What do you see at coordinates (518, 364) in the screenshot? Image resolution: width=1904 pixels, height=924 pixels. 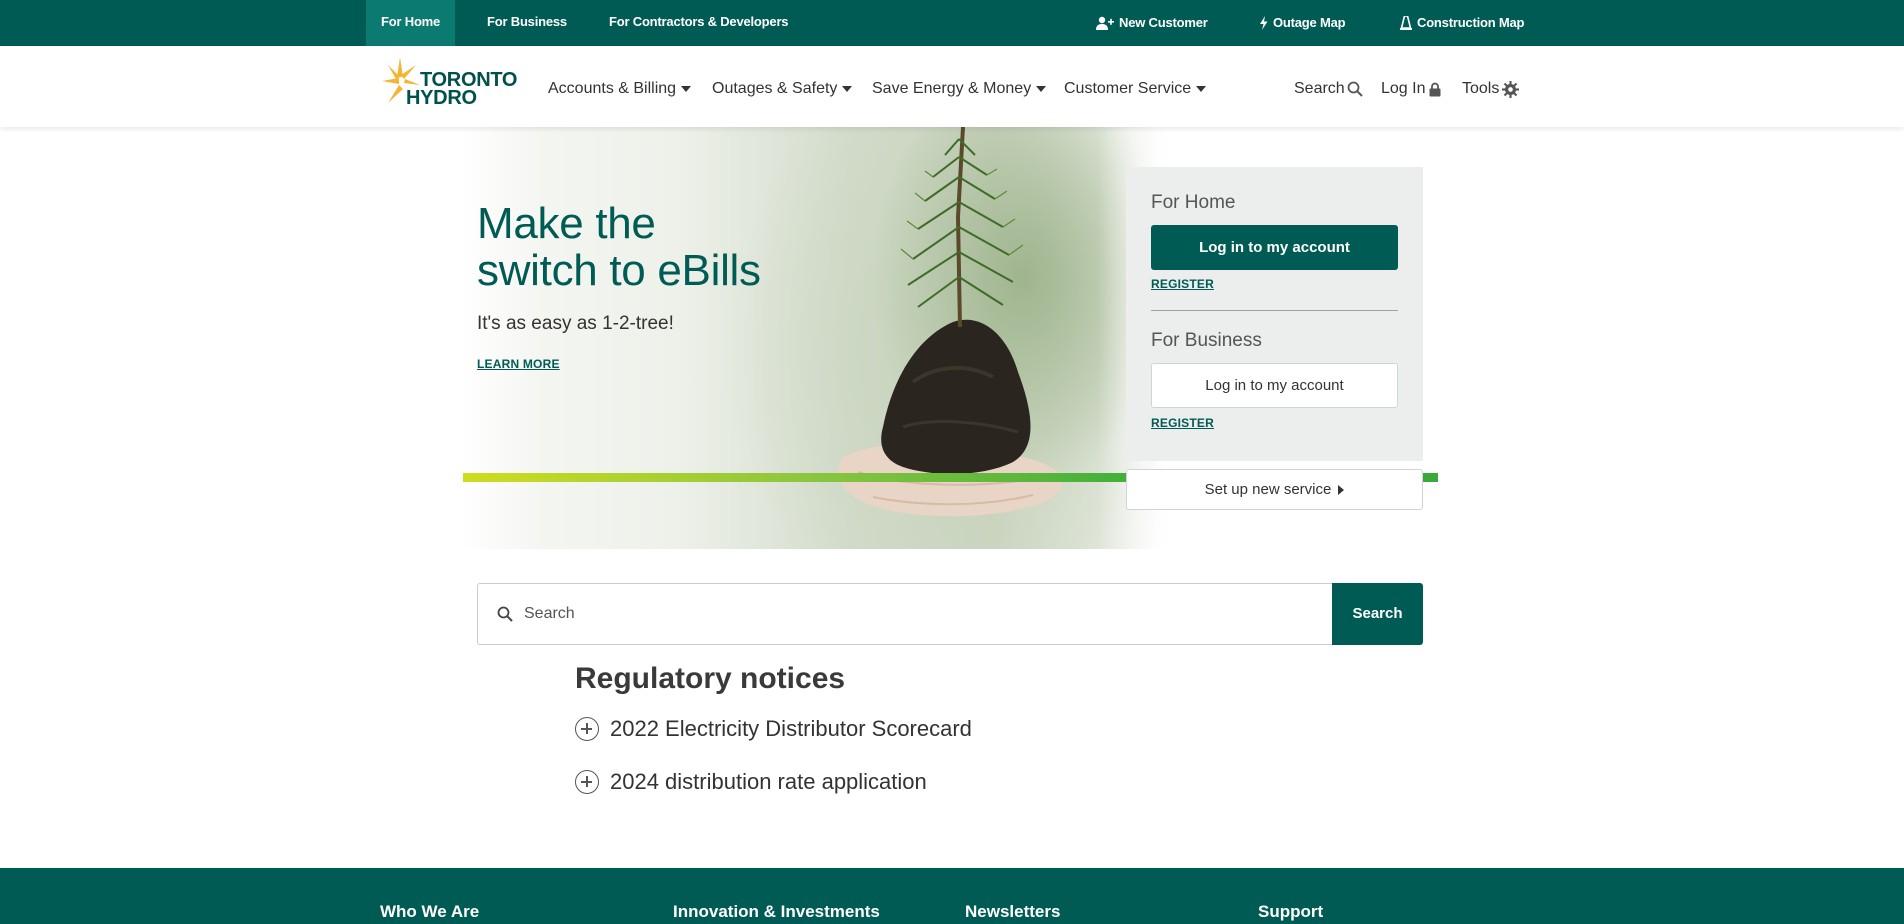 I see `learn-more-link: LEARN MORE` at bounding box center [518, 364].